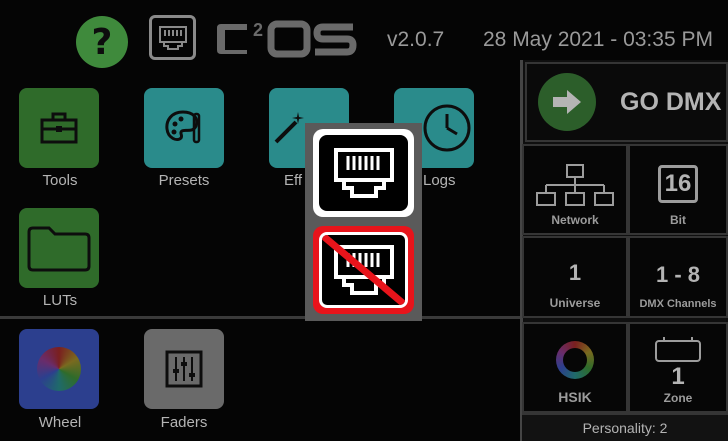 The height and width of the screenshot is (441, 728). What do you see at coordinates (363, 222) in the screenshot?
I see `network-mode-popup` at bounding box center [363, 222].